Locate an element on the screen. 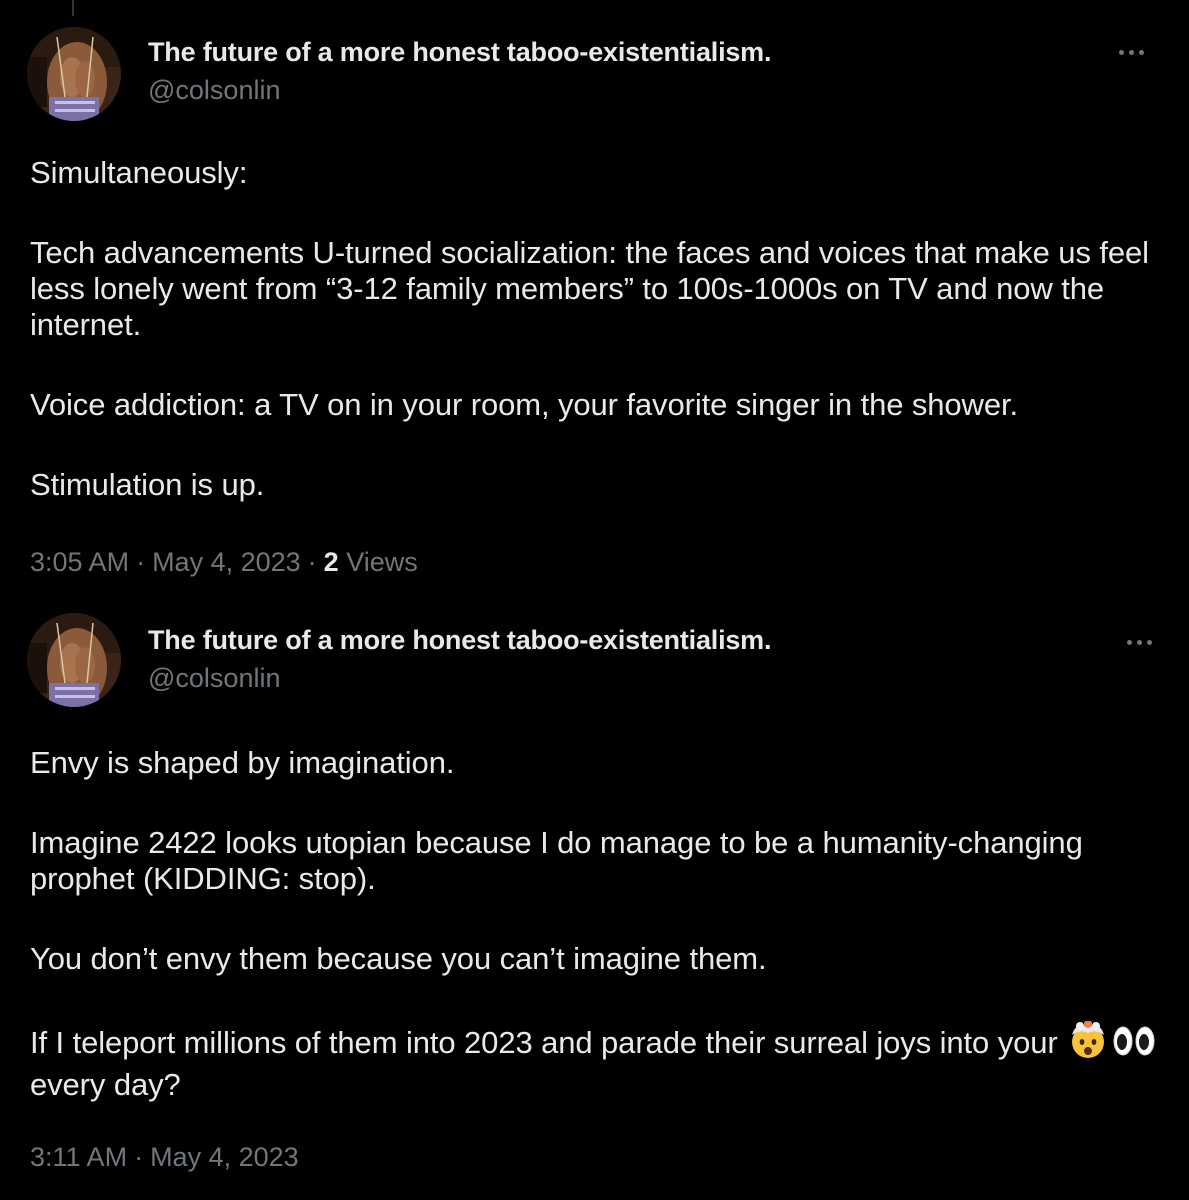 The image size is (1189, 1200). tweet-metadata: 3:05 AM · May 4, 2023 · 2 Views is located at coordinates (224, 562).